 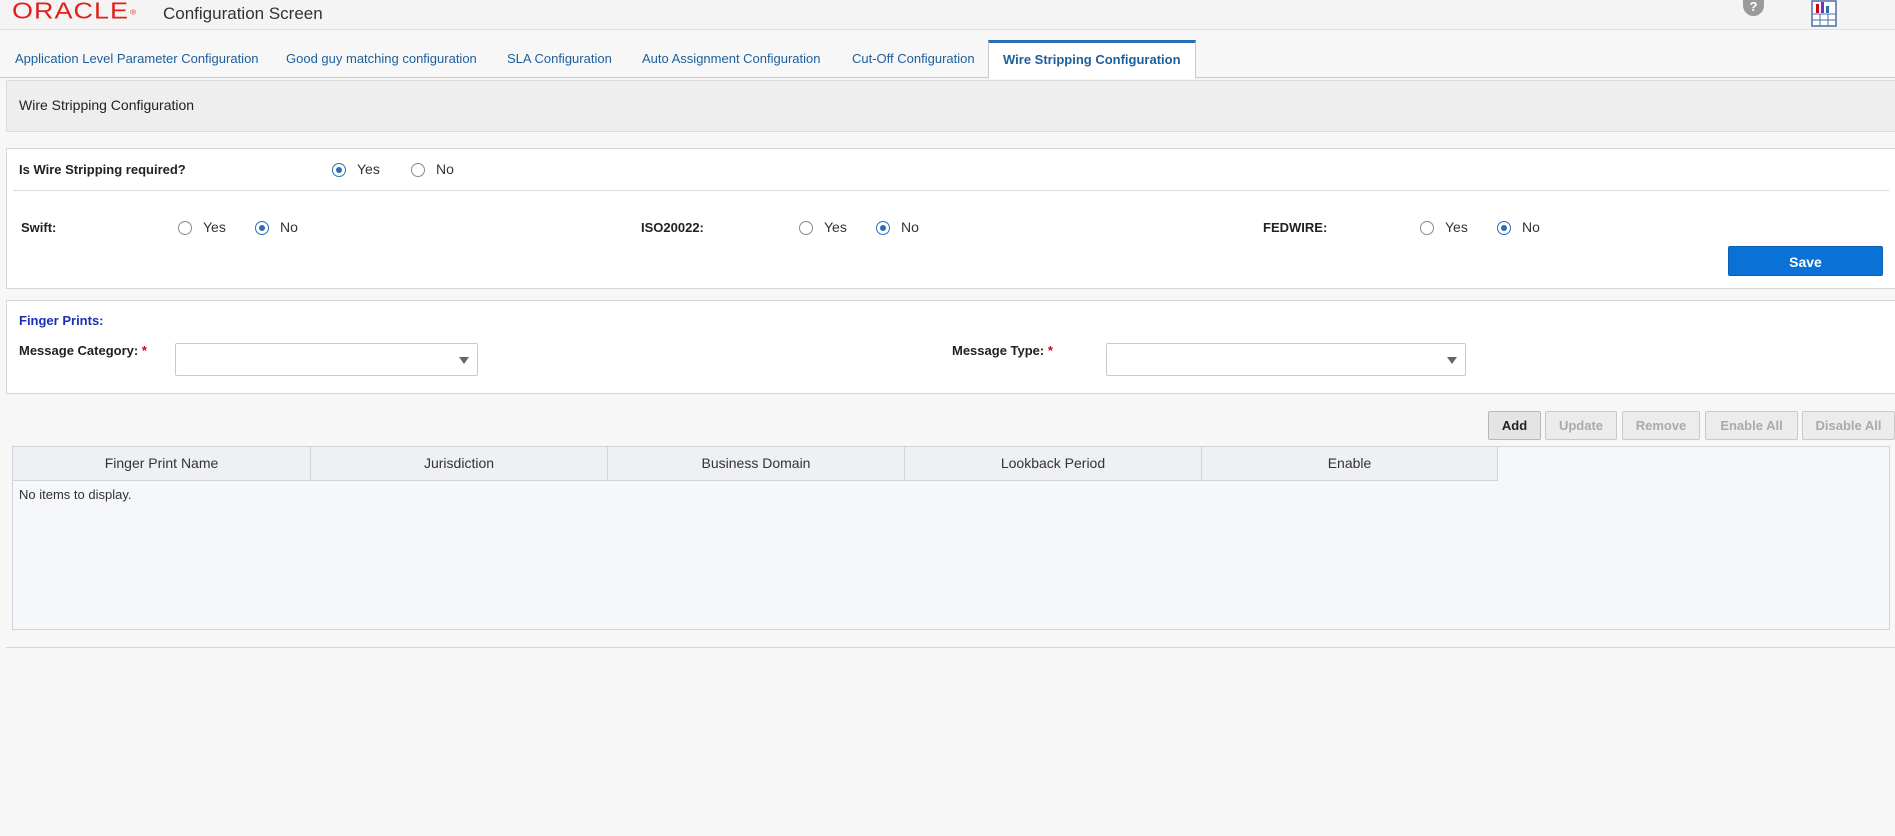 I want to click on iso20022-yes-label: Yes, so click(x=835, y=227).